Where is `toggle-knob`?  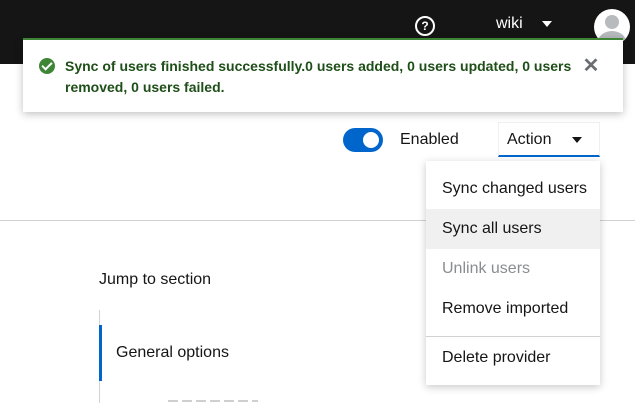
toggle-knob is located at coordinates (371, 140).